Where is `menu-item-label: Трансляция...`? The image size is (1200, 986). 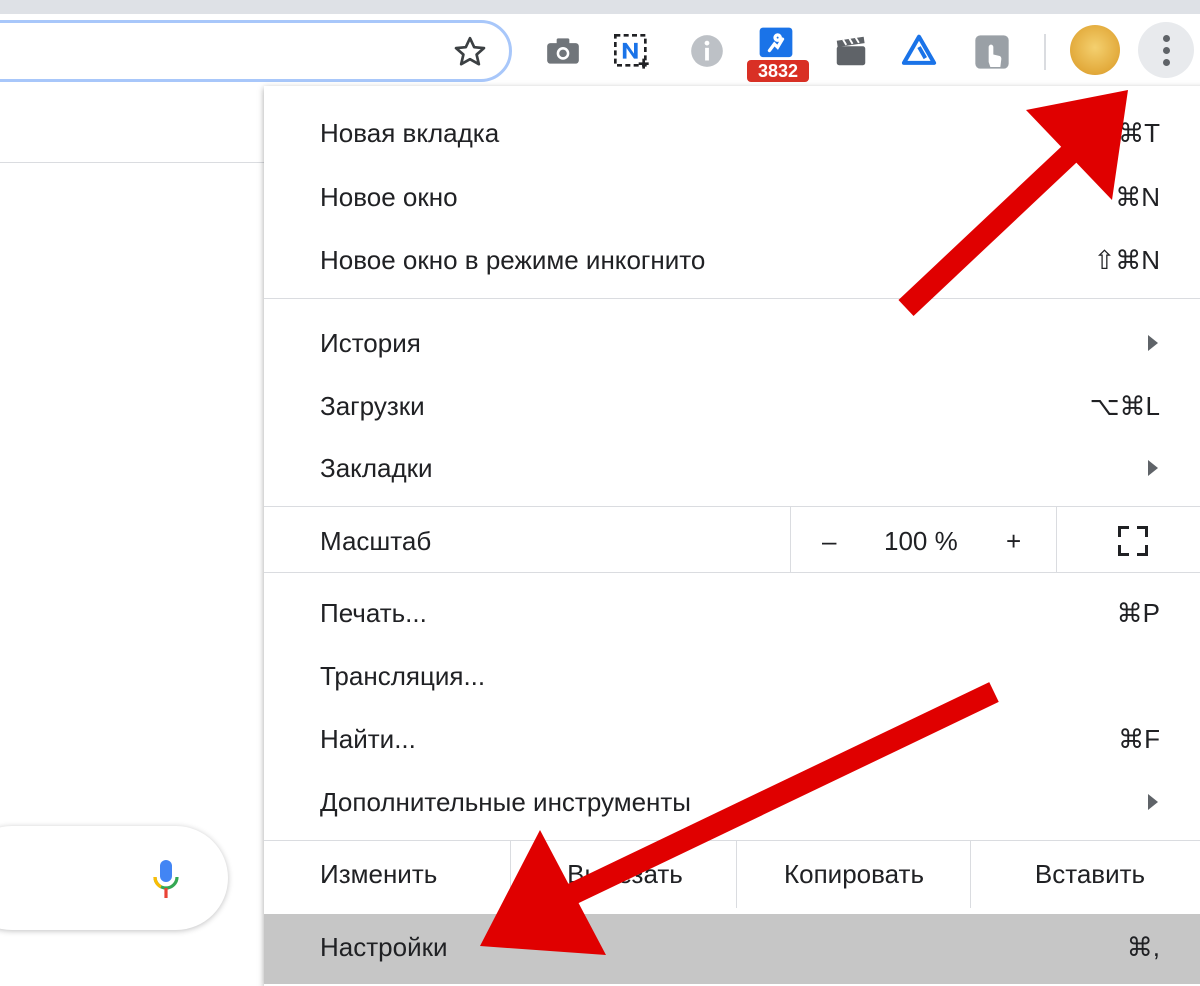
menu-item-label: Трансляция... is located at coordinates (403, 676).